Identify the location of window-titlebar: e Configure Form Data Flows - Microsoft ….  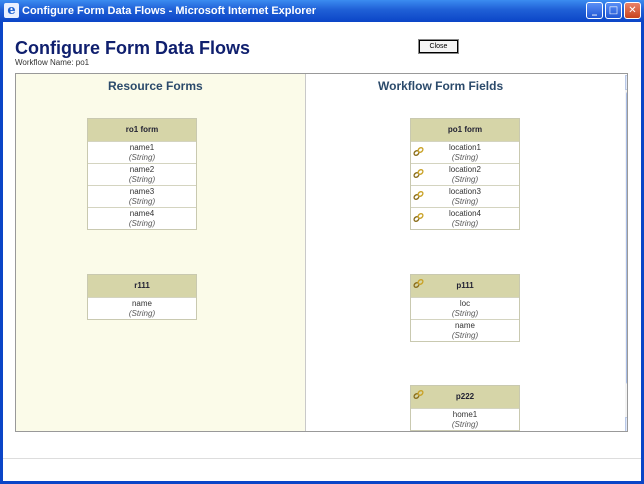
(322, 11).